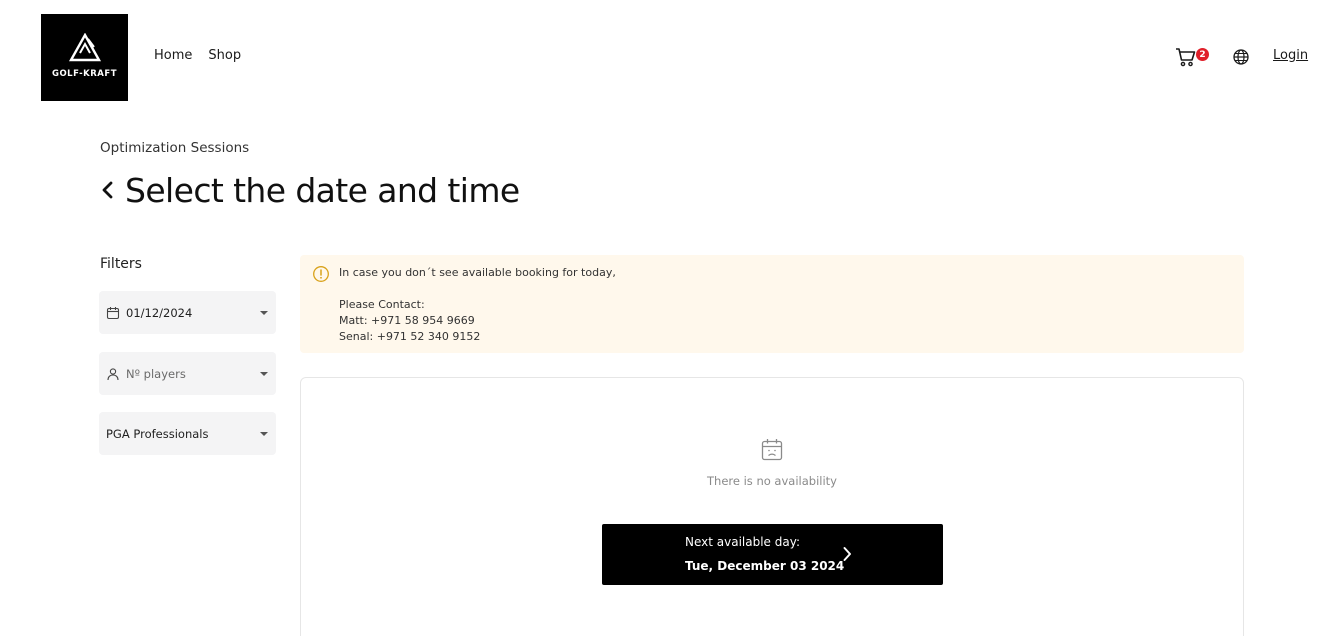 This screenshot has width=1342, height=636. What do you see at coordinates (197, 55) in the screenshot?
I see `main-nav: Home Shop` at bounding box center [197, 55].